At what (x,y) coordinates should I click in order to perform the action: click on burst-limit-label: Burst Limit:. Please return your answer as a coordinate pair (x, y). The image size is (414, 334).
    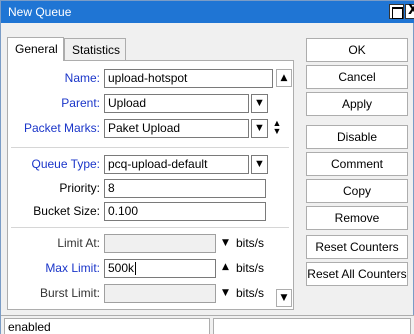
    Looking at the image, I should click on (69, 293).